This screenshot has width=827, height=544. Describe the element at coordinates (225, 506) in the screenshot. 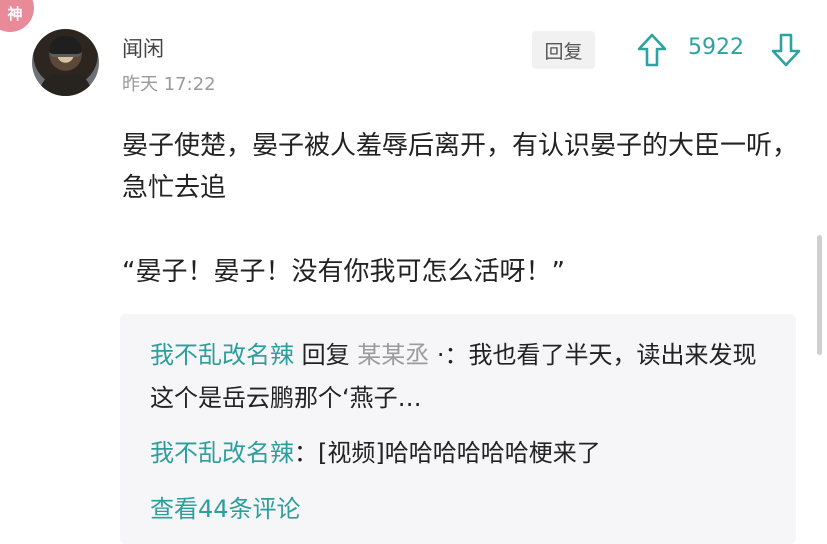

I see `view-more-comments-link: 查看44条评论` at that location.